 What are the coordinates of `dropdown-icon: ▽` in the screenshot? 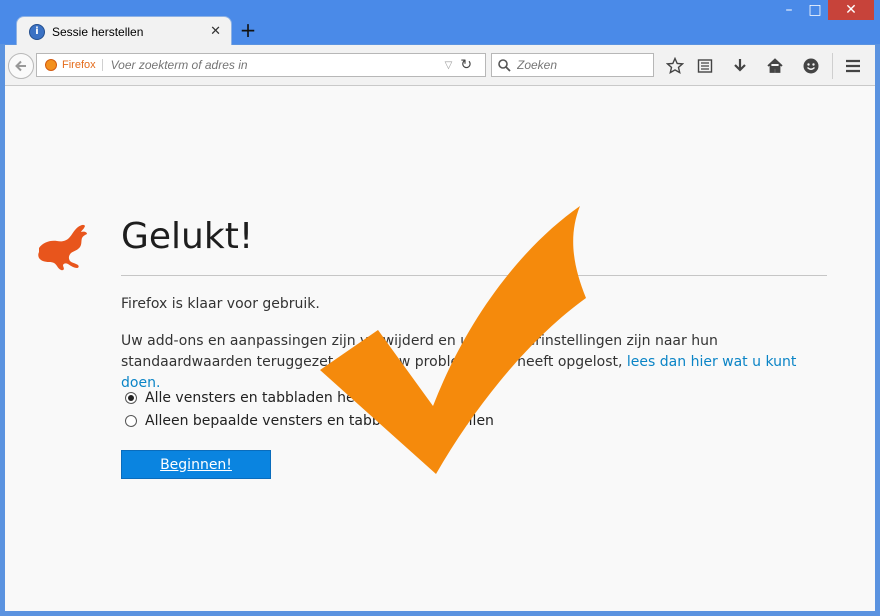 It's located at (449, 65).